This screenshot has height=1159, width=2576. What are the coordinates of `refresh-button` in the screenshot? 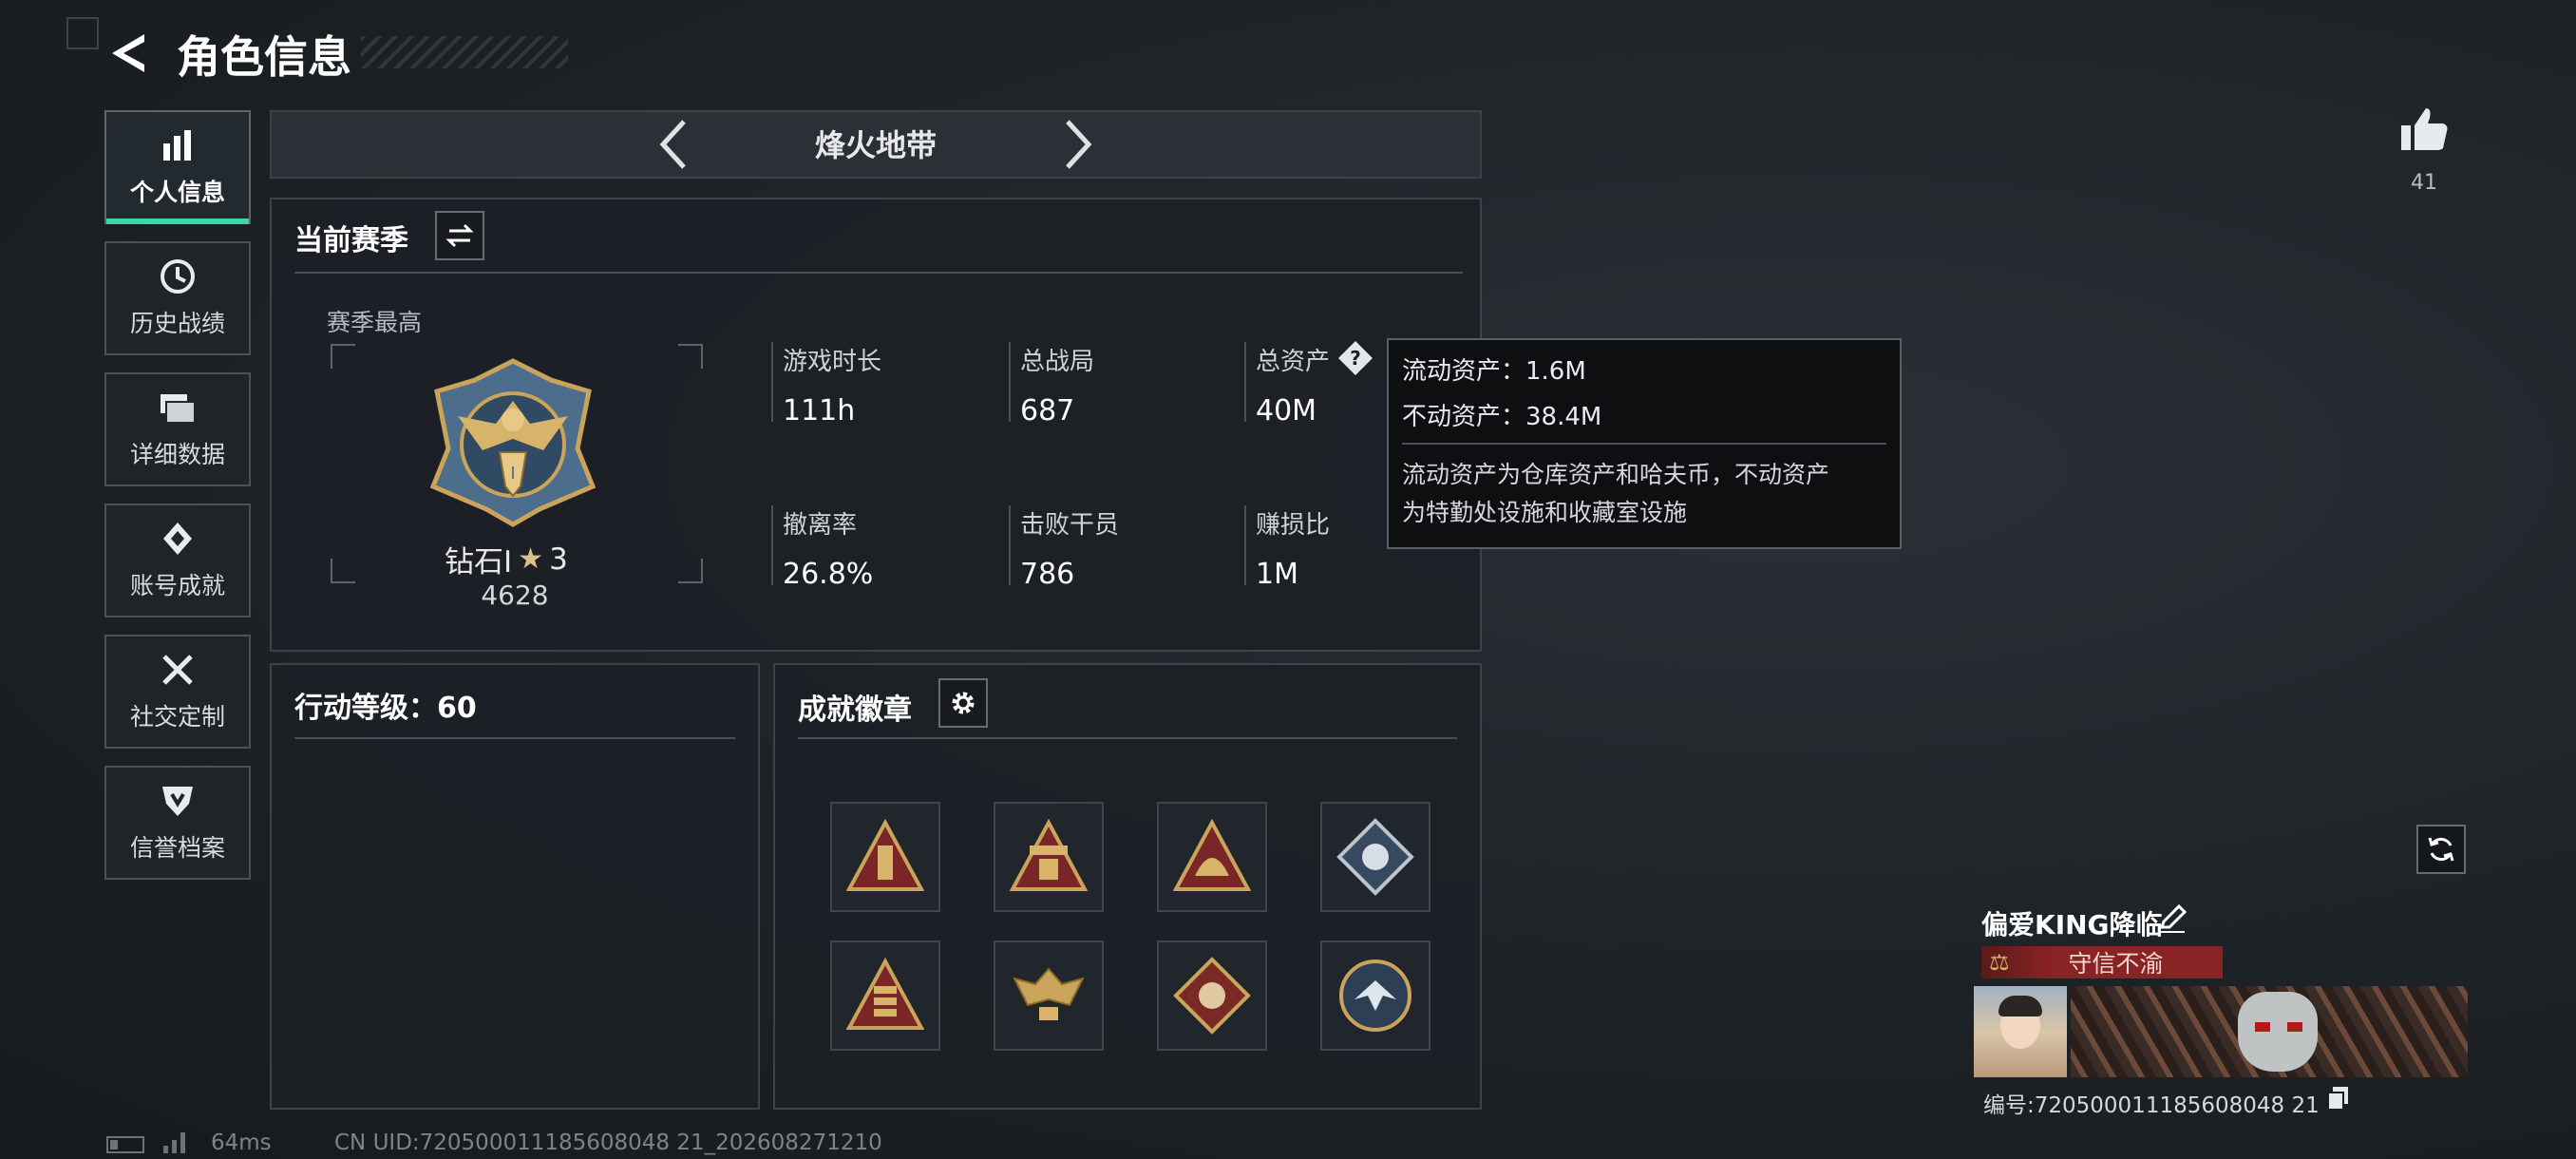 It's located at (2441, 849).